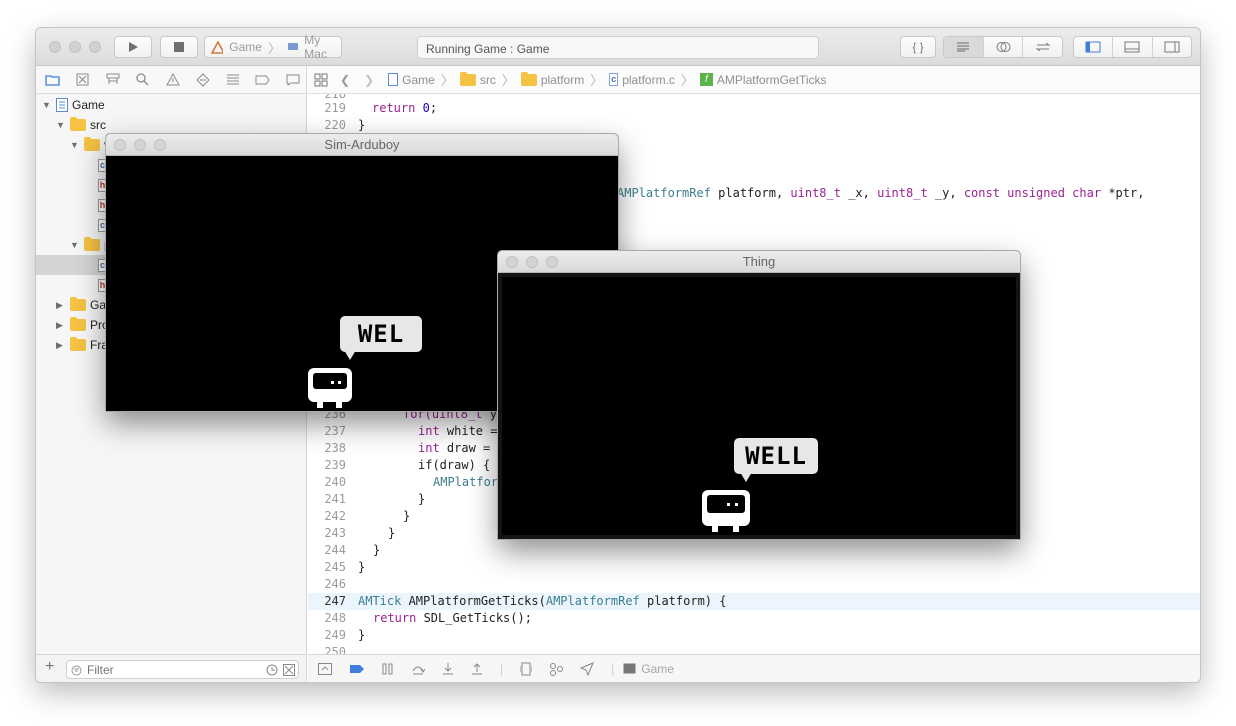 The width and height of the screenshot is (1236, 726). I want to click on crumb-label: Game, so click(418, 79).